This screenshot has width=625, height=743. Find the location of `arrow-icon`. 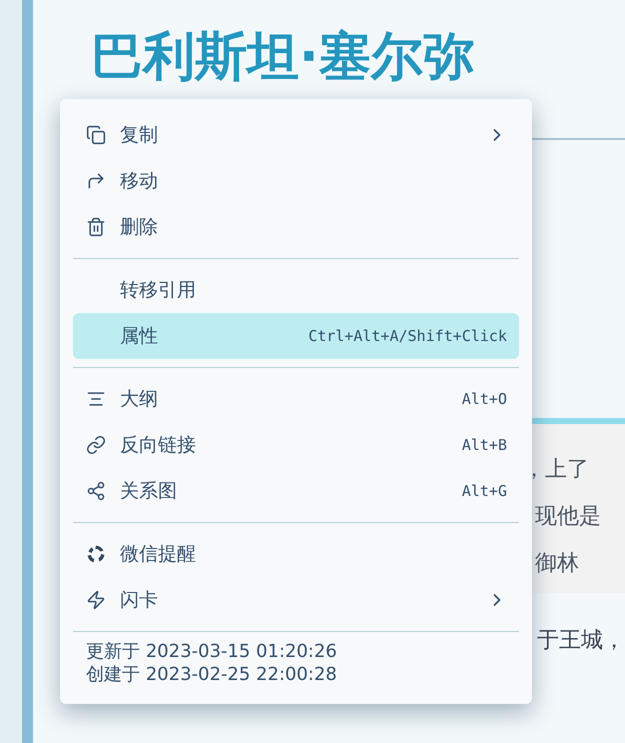

arrow-icon is located at coordinates (96, 181).